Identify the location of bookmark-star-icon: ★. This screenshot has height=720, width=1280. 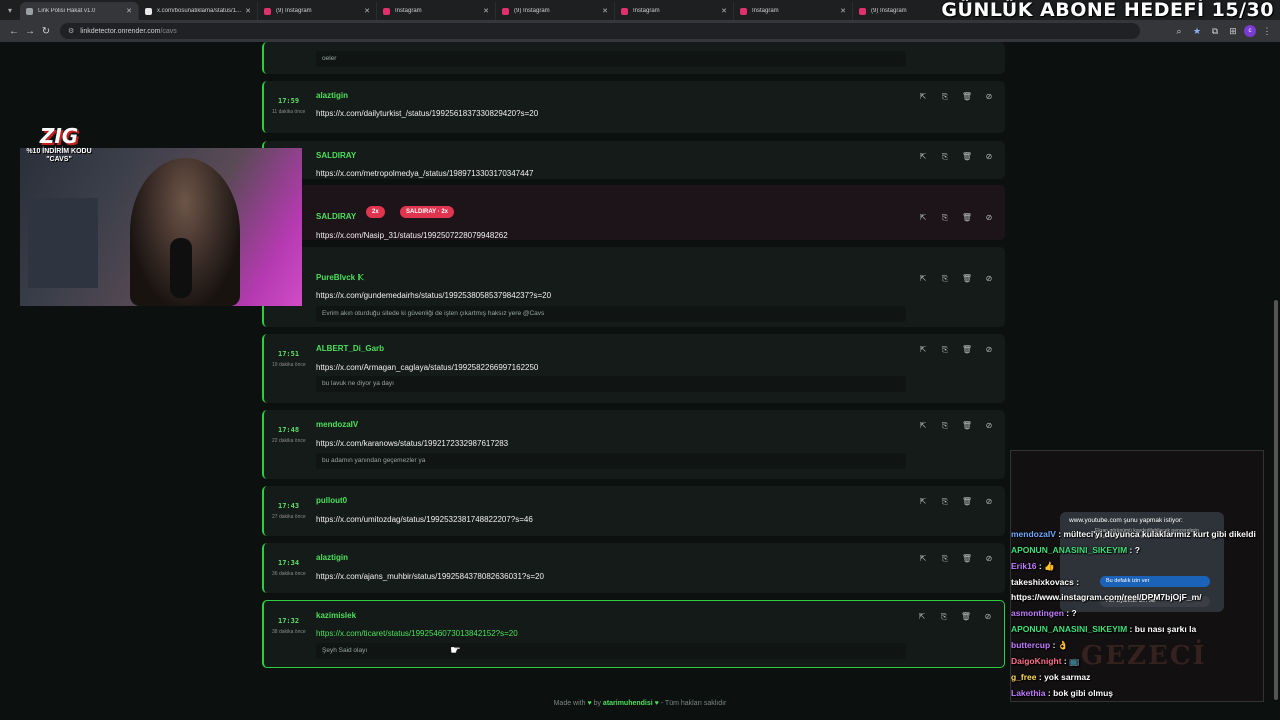
(1197, 31).